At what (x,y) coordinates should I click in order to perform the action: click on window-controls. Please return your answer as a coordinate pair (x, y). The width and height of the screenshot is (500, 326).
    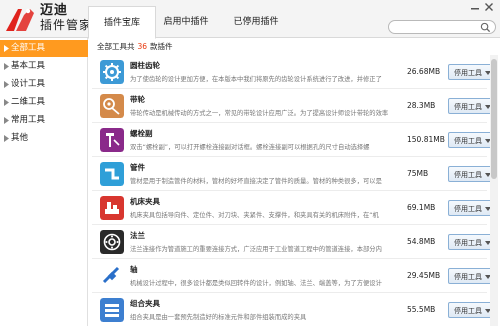
    Looking at the image, I should click on (483, 8).